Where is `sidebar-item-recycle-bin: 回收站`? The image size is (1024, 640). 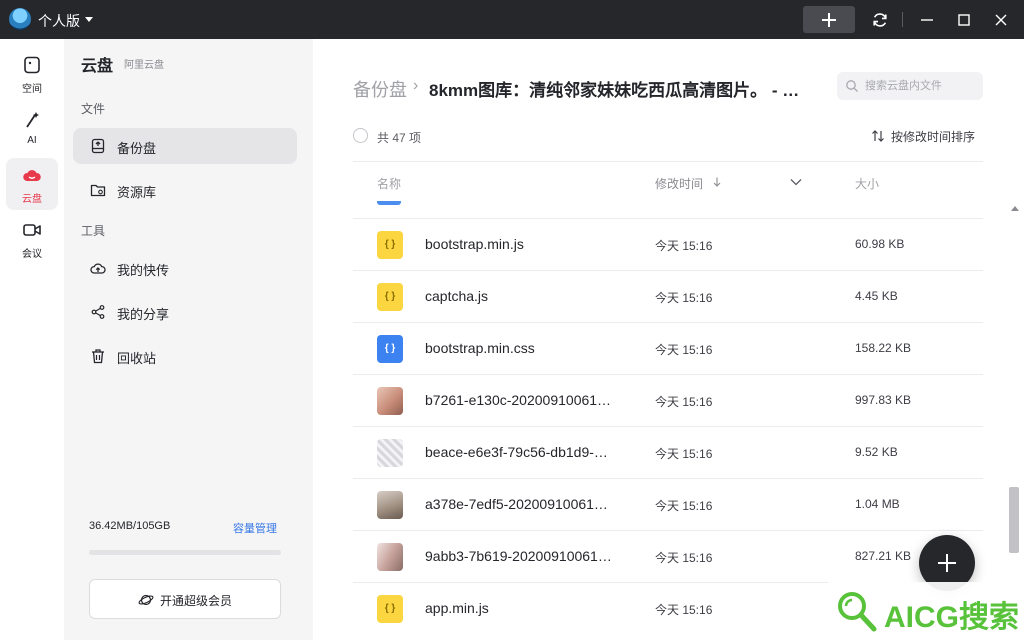
sidebar-item-recycle-bin: 回收站 is located at coordinates (185, 356).